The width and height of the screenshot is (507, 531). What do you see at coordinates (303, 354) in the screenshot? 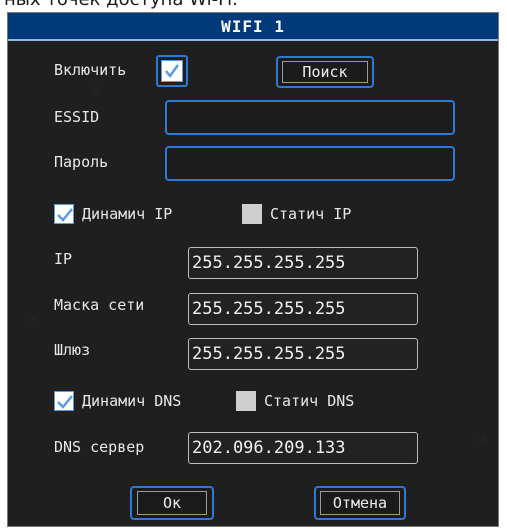
I see `gateway-field: 255.255.255.255` at bounding box center [303, 354].